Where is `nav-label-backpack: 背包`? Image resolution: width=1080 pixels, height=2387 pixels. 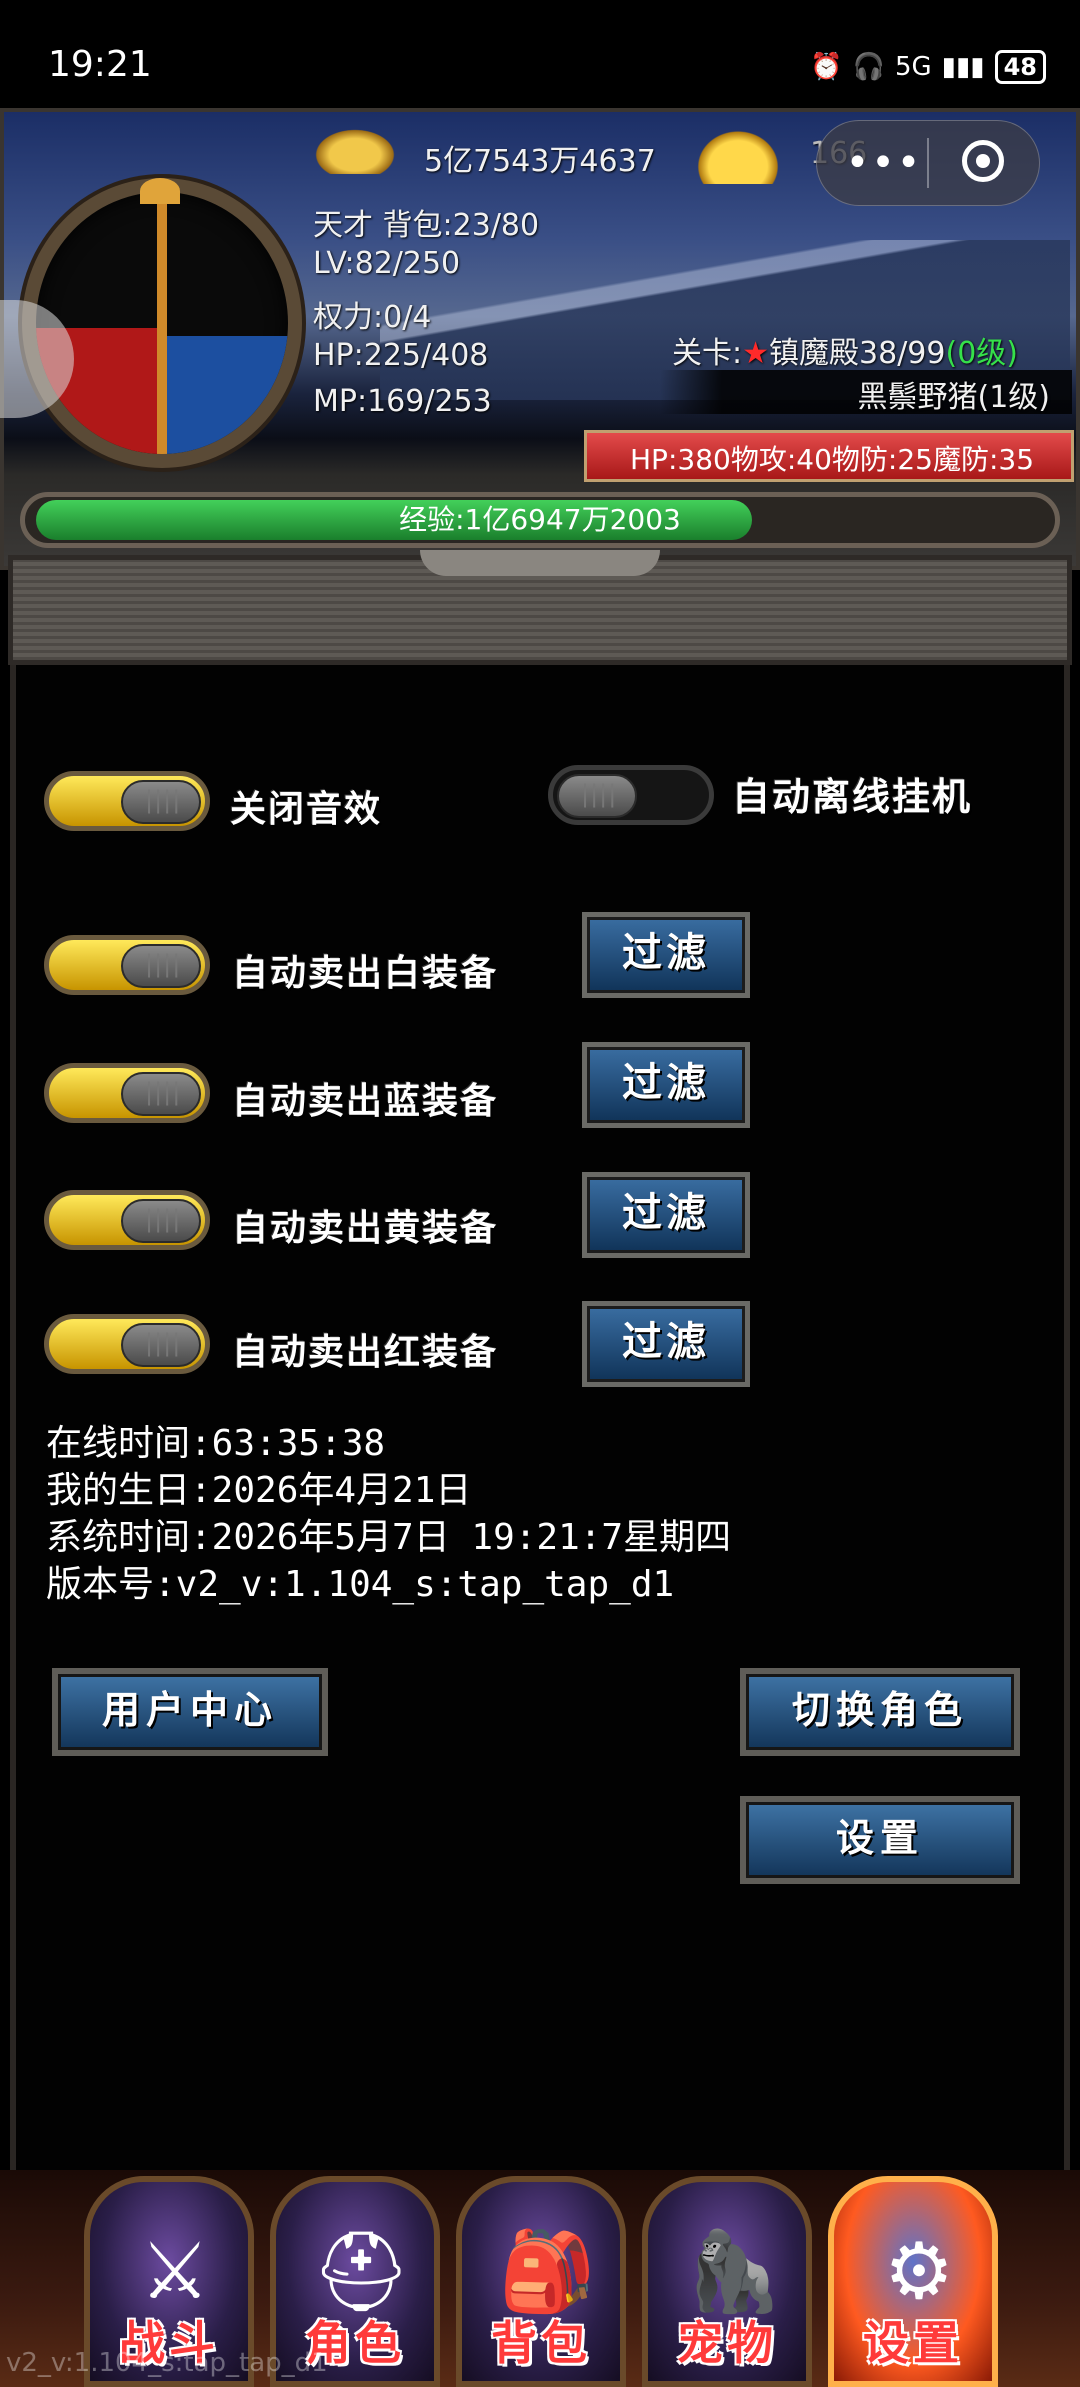
nav-label-backpack: 背包 is located at coordinates (541, 2343).